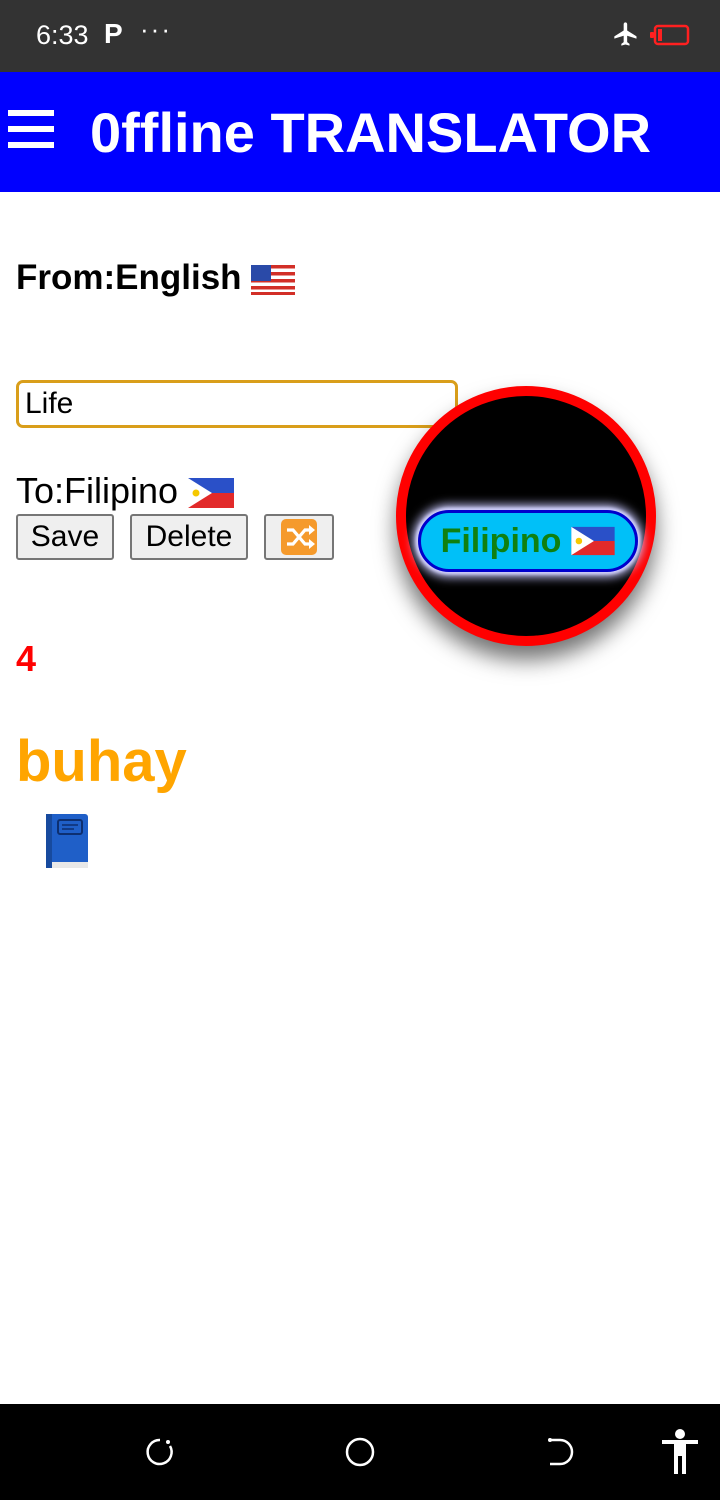 The width and height of the screenshot is (720, 1500). I want to click on recents-icon, so click(160, 1452).